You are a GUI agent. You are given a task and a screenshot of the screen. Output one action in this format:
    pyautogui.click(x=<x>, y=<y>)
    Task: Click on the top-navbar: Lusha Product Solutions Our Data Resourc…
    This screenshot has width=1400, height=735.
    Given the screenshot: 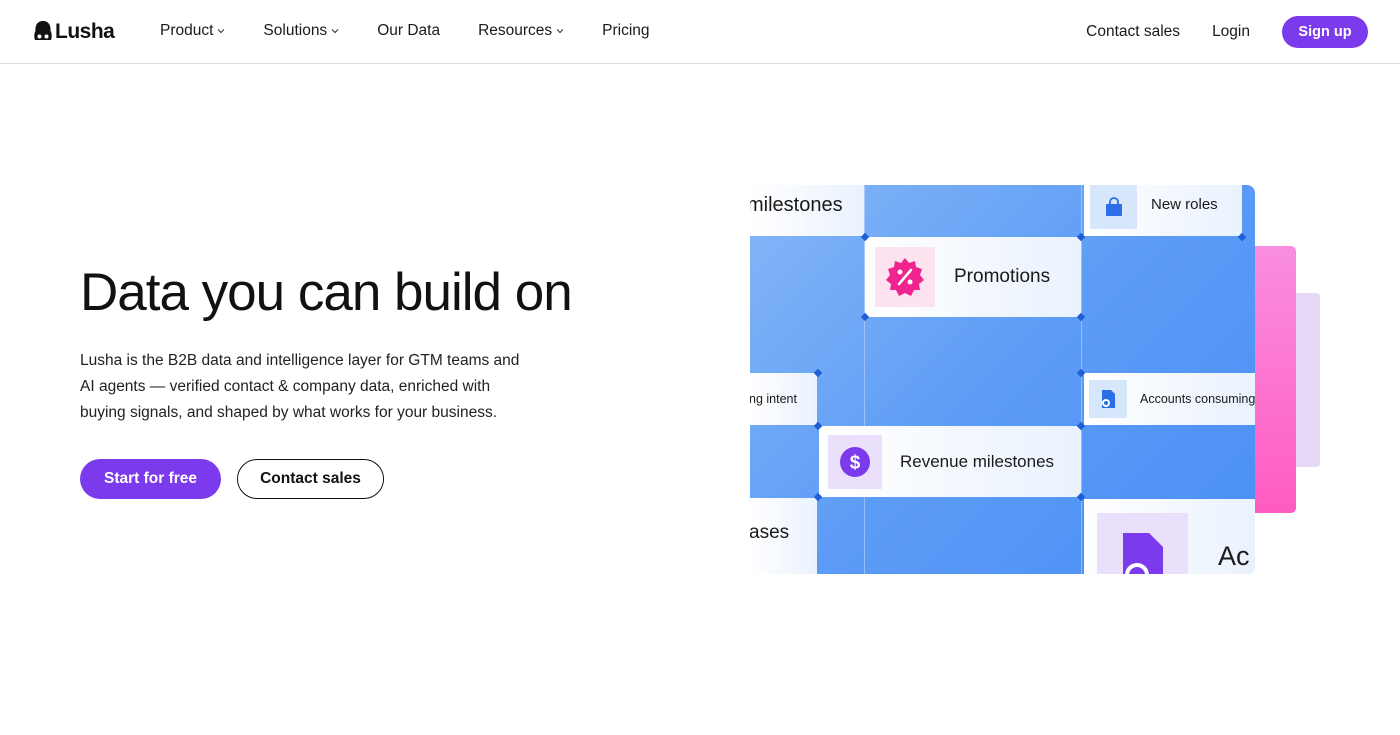 What is the action you would take?
    pyautogui.click(x=700, y=32)
    